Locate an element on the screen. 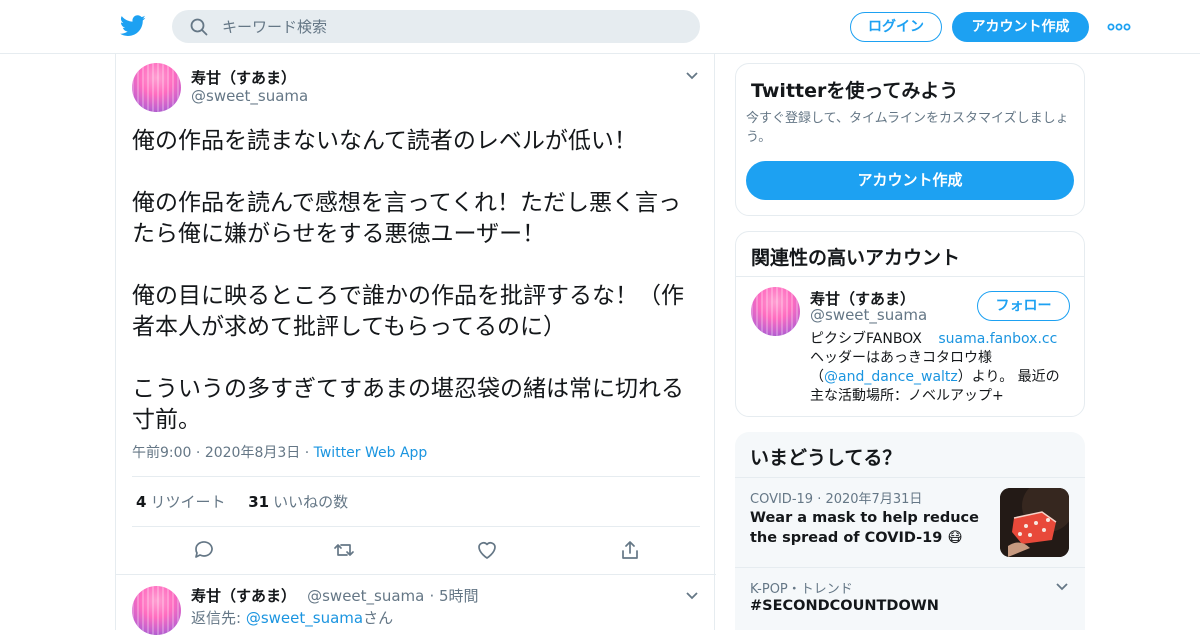 Image resolution: width=1200 pixels, height=635 pixels. reply-to-line: 返信先: @sweet_suamaさん is located at coordinates (292, 617).